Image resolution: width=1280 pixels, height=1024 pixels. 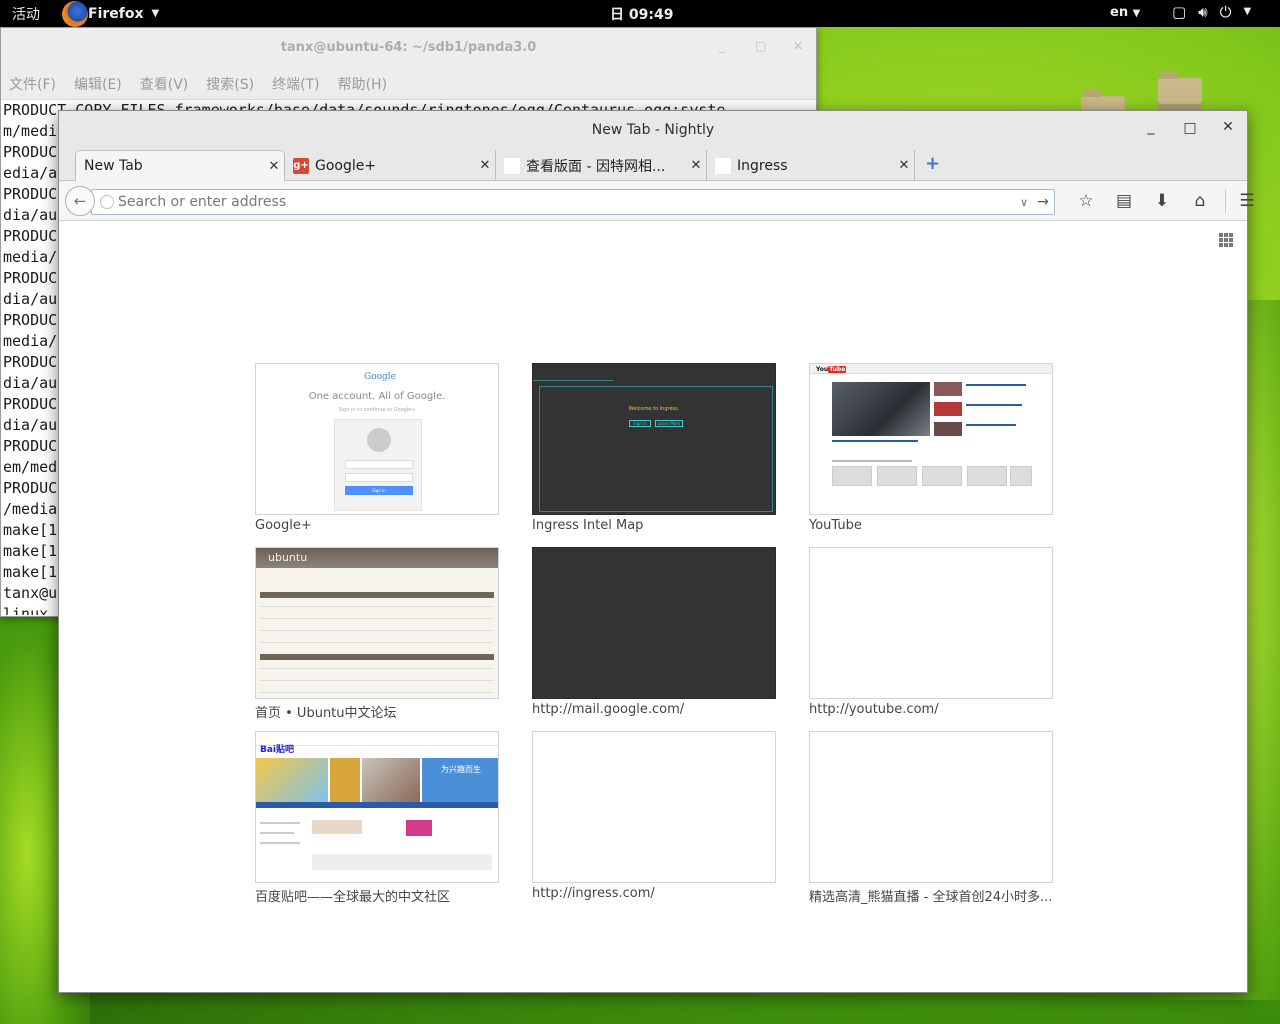 I want to click on top-site-tile: YouTube YouTube, so click(x=931, y=448).